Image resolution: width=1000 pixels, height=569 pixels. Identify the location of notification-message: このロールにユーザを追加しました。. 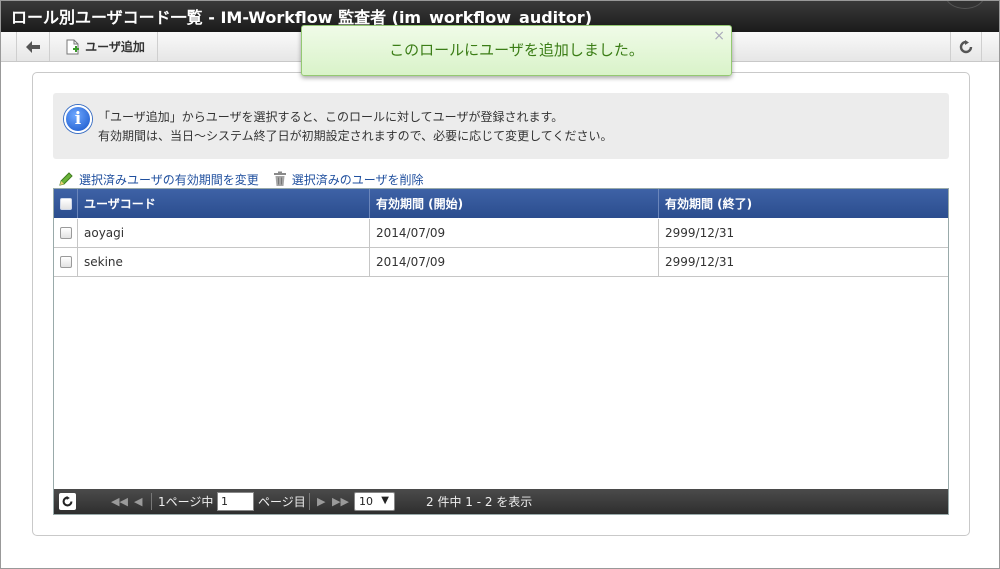
(516, 50).